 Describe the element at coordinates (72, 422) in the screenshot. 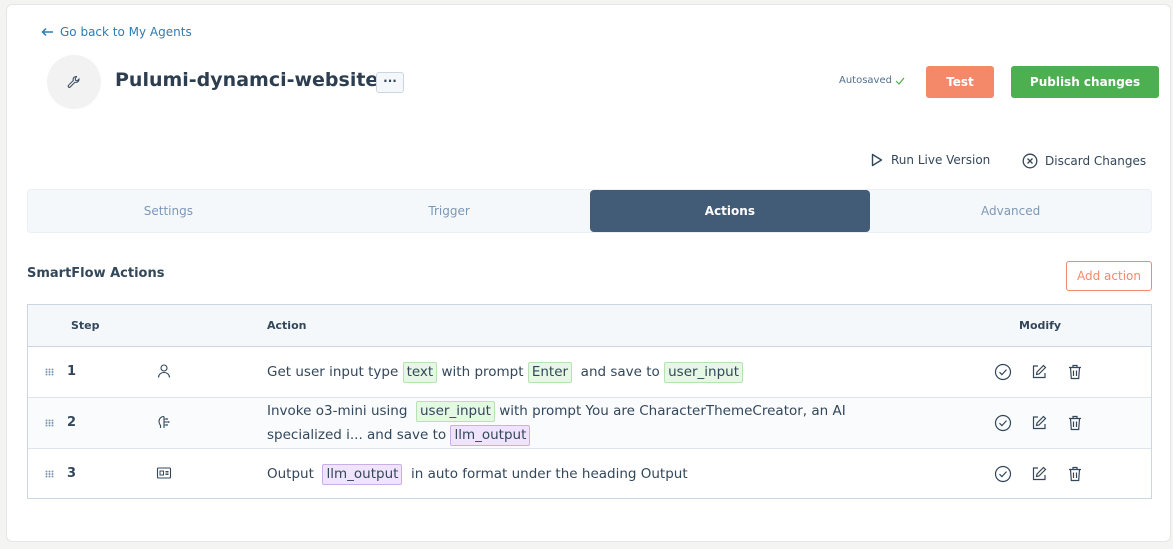

I see `step-number: 2` at that location.